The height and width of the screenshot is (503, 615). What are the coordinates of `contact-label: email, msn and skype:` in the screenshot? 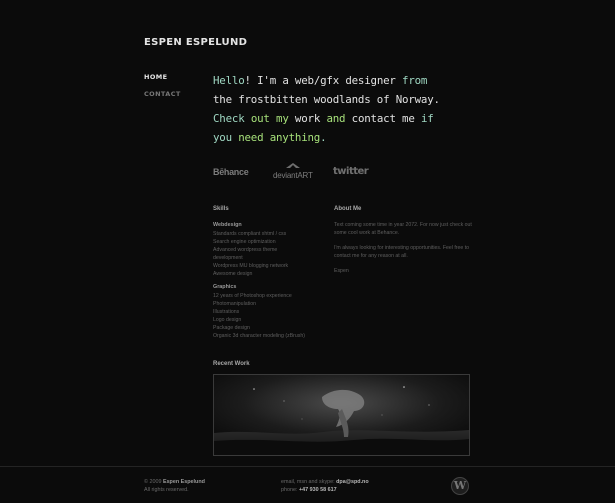 It's located at (309, 482).